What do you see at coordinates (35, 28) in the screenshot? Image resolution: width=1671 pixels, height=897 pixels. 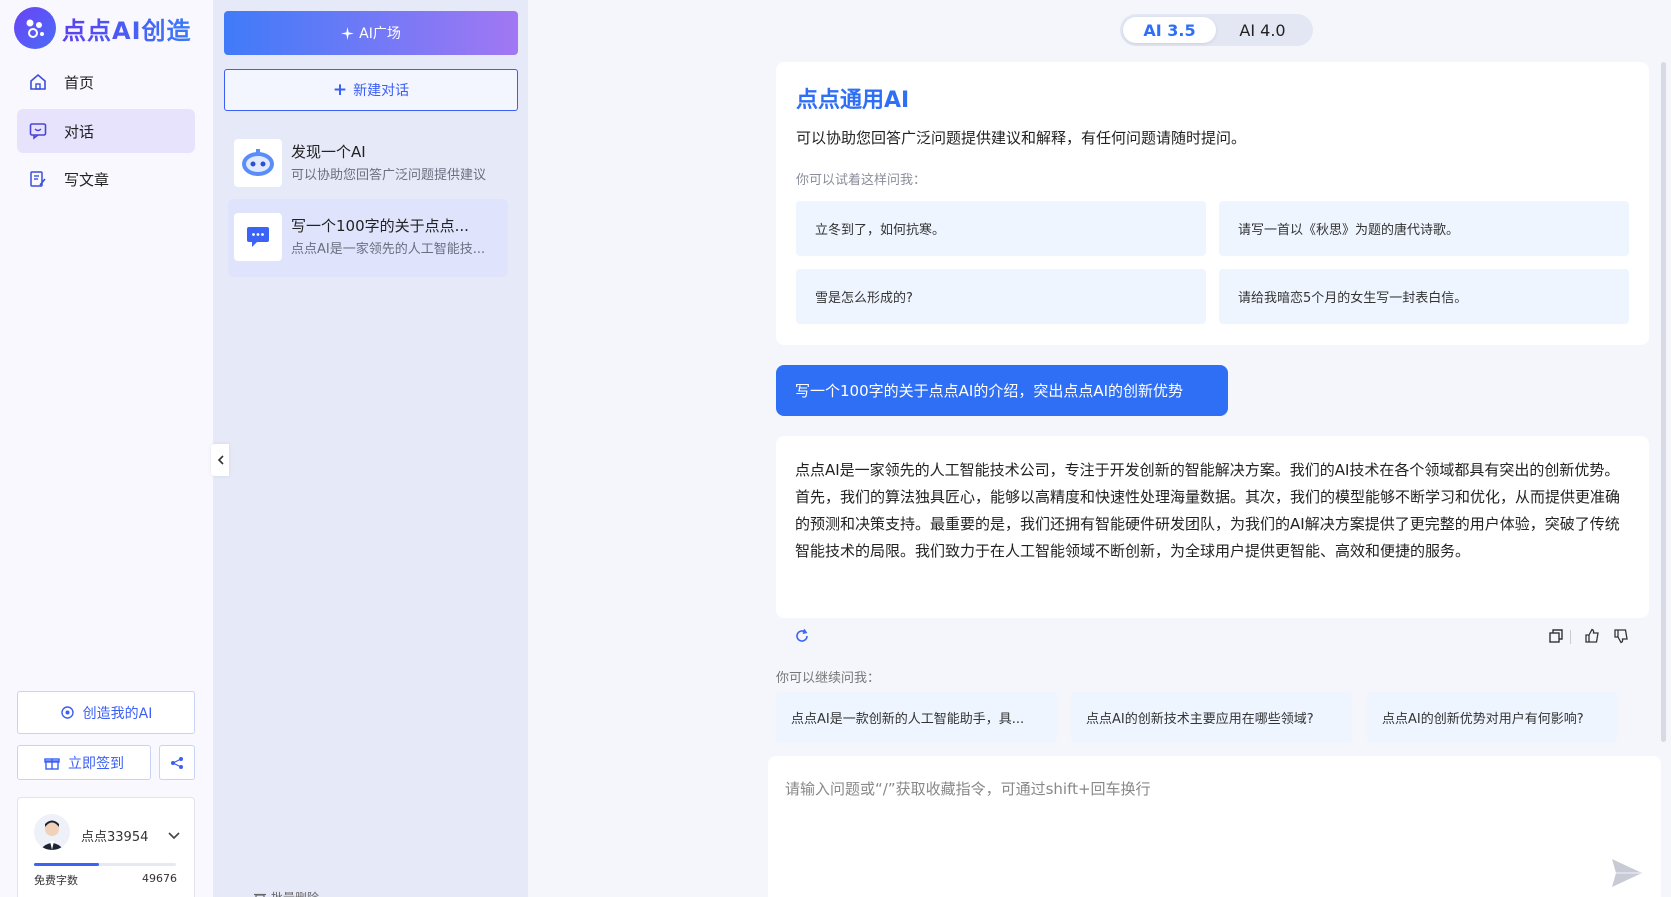 I see `logo-icon` at bounding box center [35, 28].